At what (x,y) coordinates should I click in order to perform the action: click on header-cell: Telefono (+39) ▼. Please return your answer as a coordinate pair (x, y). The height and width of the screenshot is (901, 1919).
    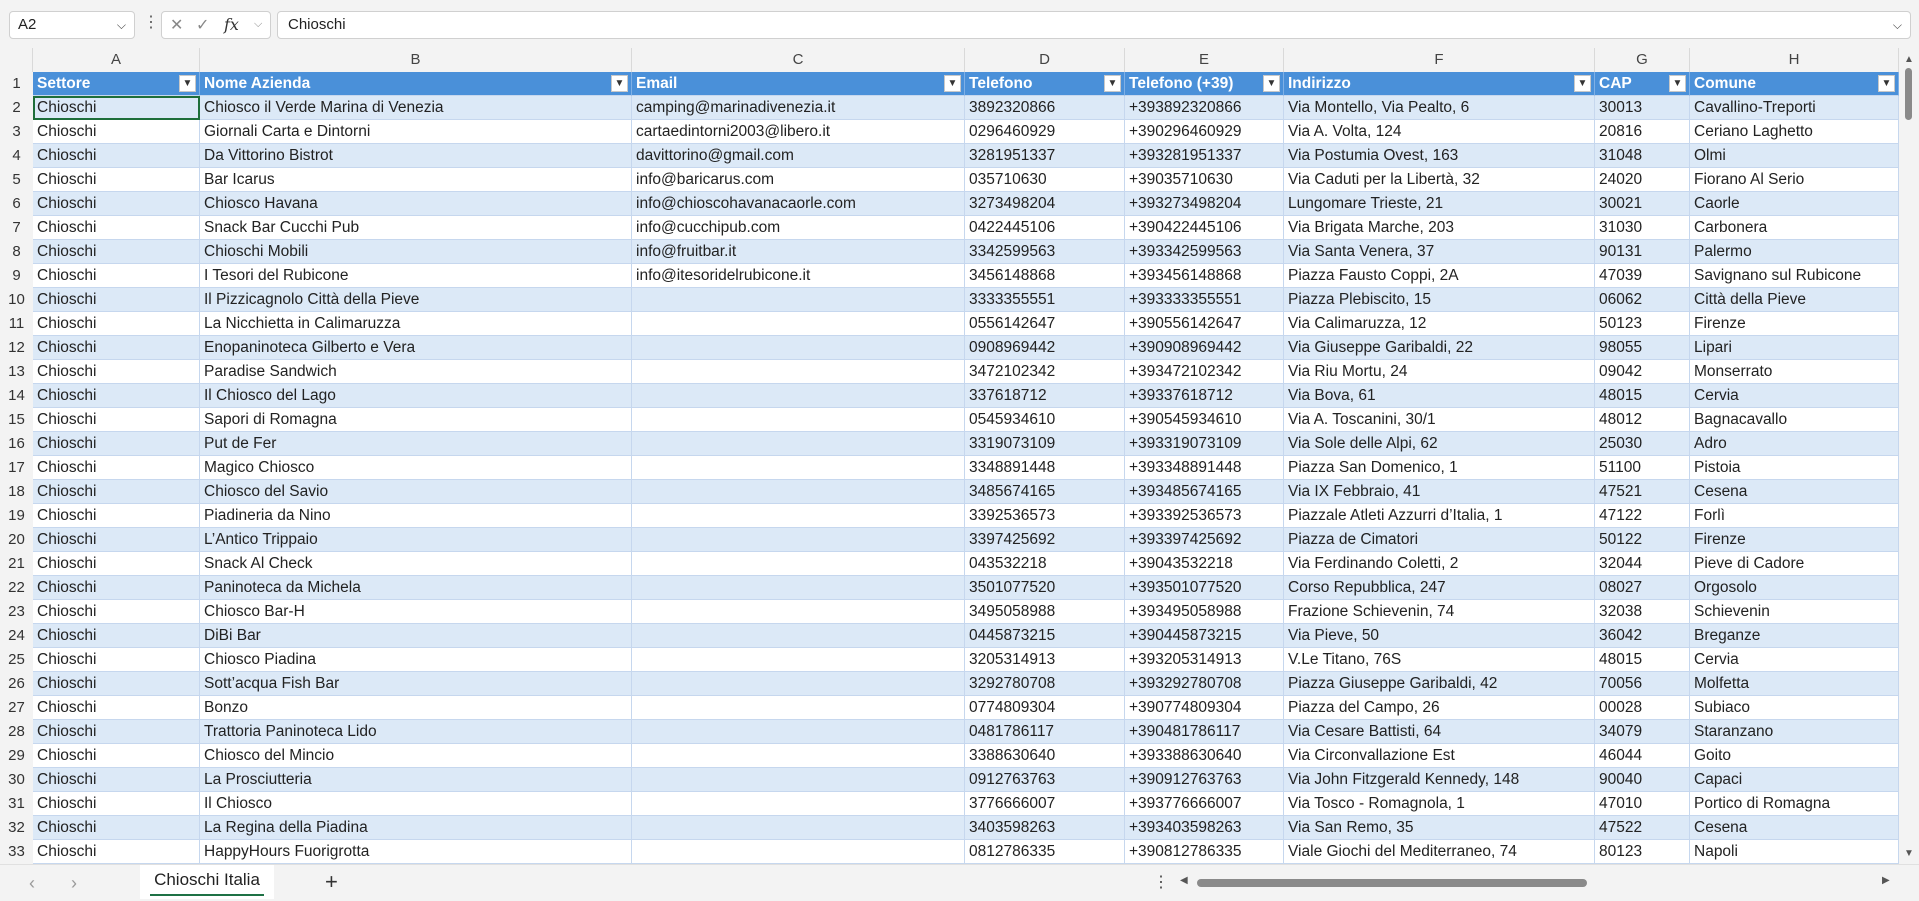
    Looking at the image, I should click on (1204, 84).